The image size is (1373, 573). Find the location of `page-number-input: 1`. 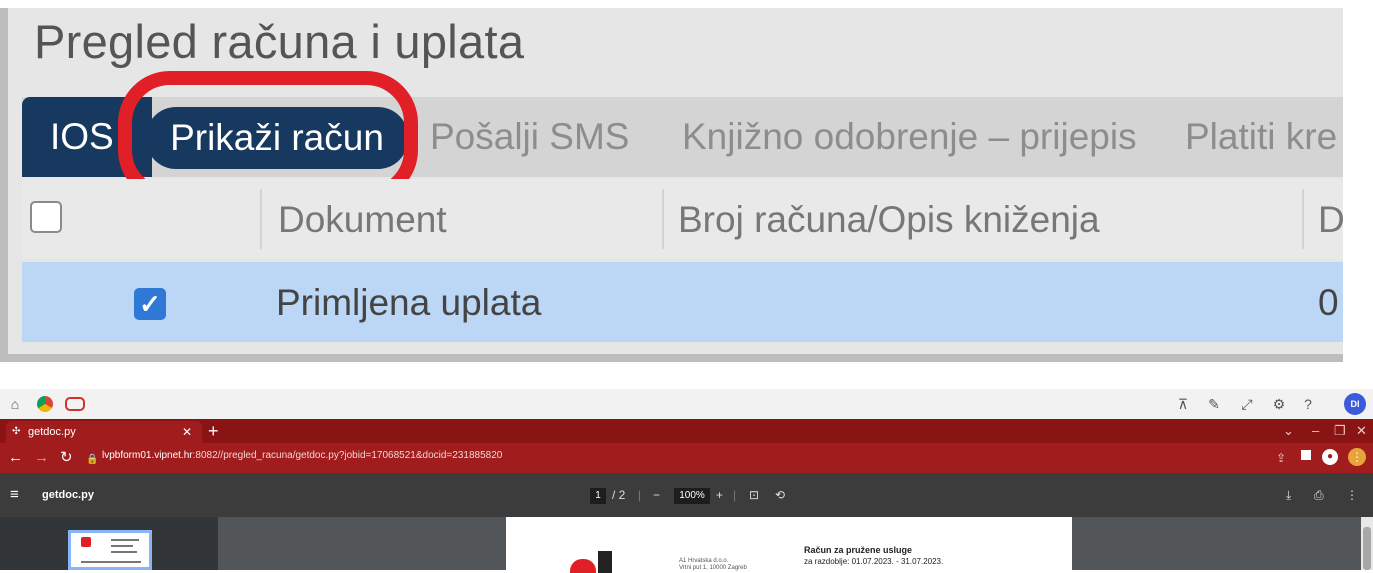

page-number-input: 1 is located at coordinates (598, 496).